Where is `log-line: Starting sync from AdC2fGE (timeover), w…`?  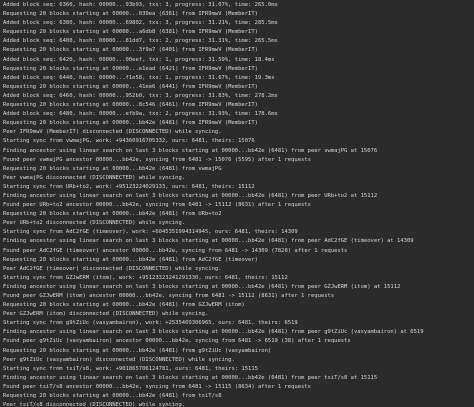 log-line: Starting sync from AdC2fGE (timeover), w… is located at coordinates (150, 232).